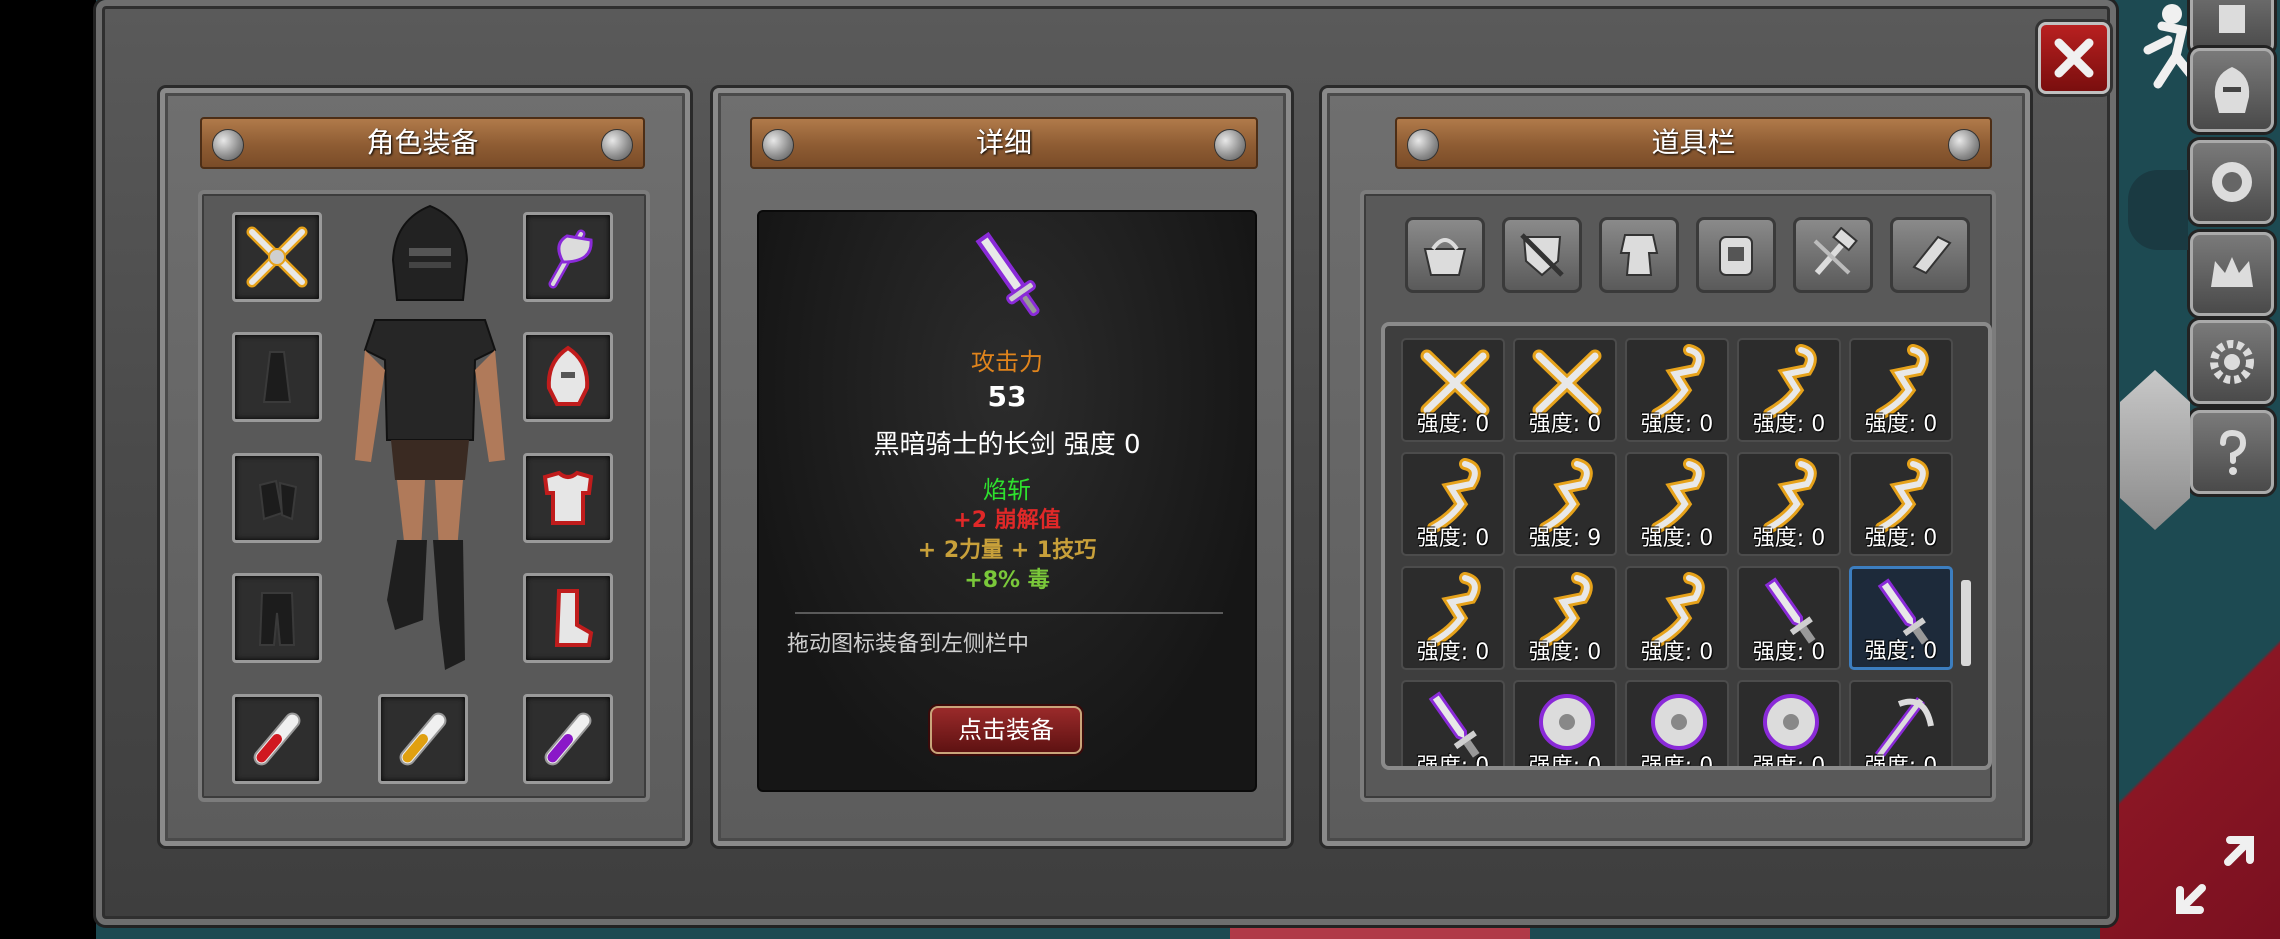  I want to click on skills-menu-button, so click(2232, 182).